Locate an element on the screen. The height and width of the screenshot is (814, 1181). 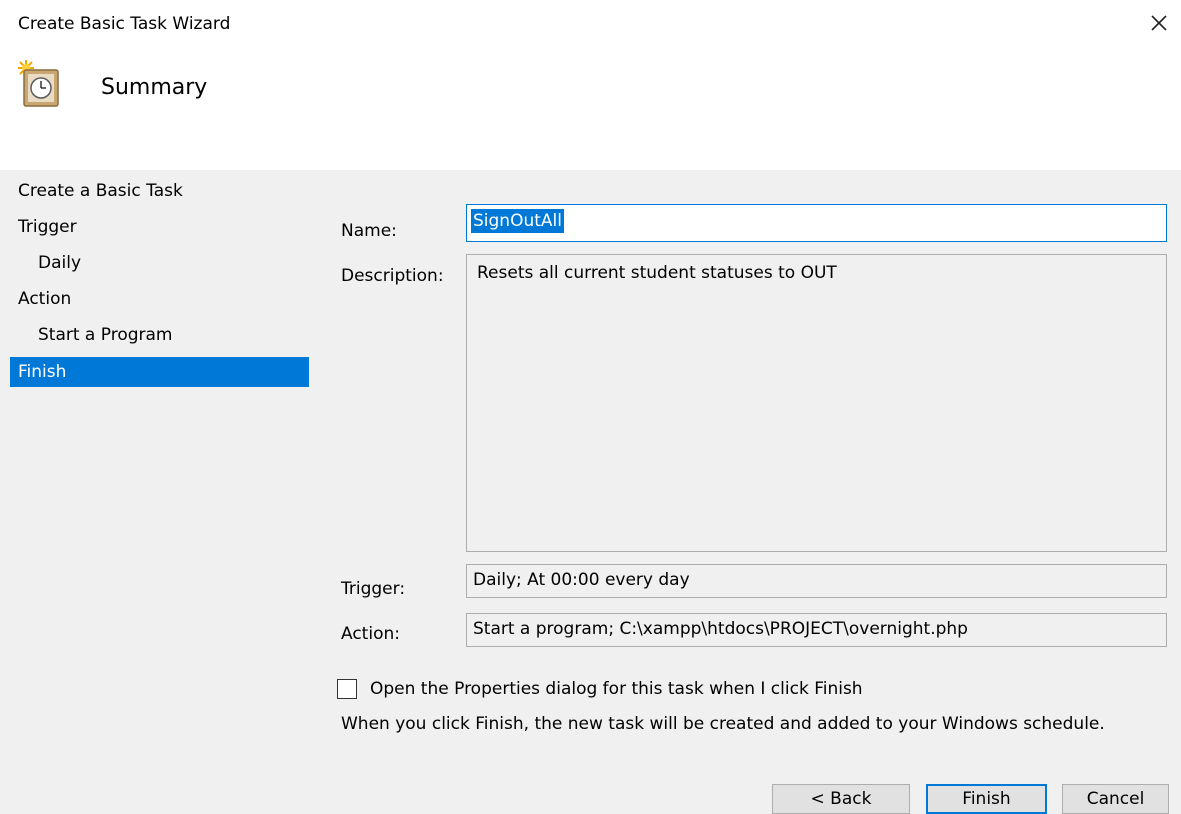
close-button is located at coordinates (1159, 23).